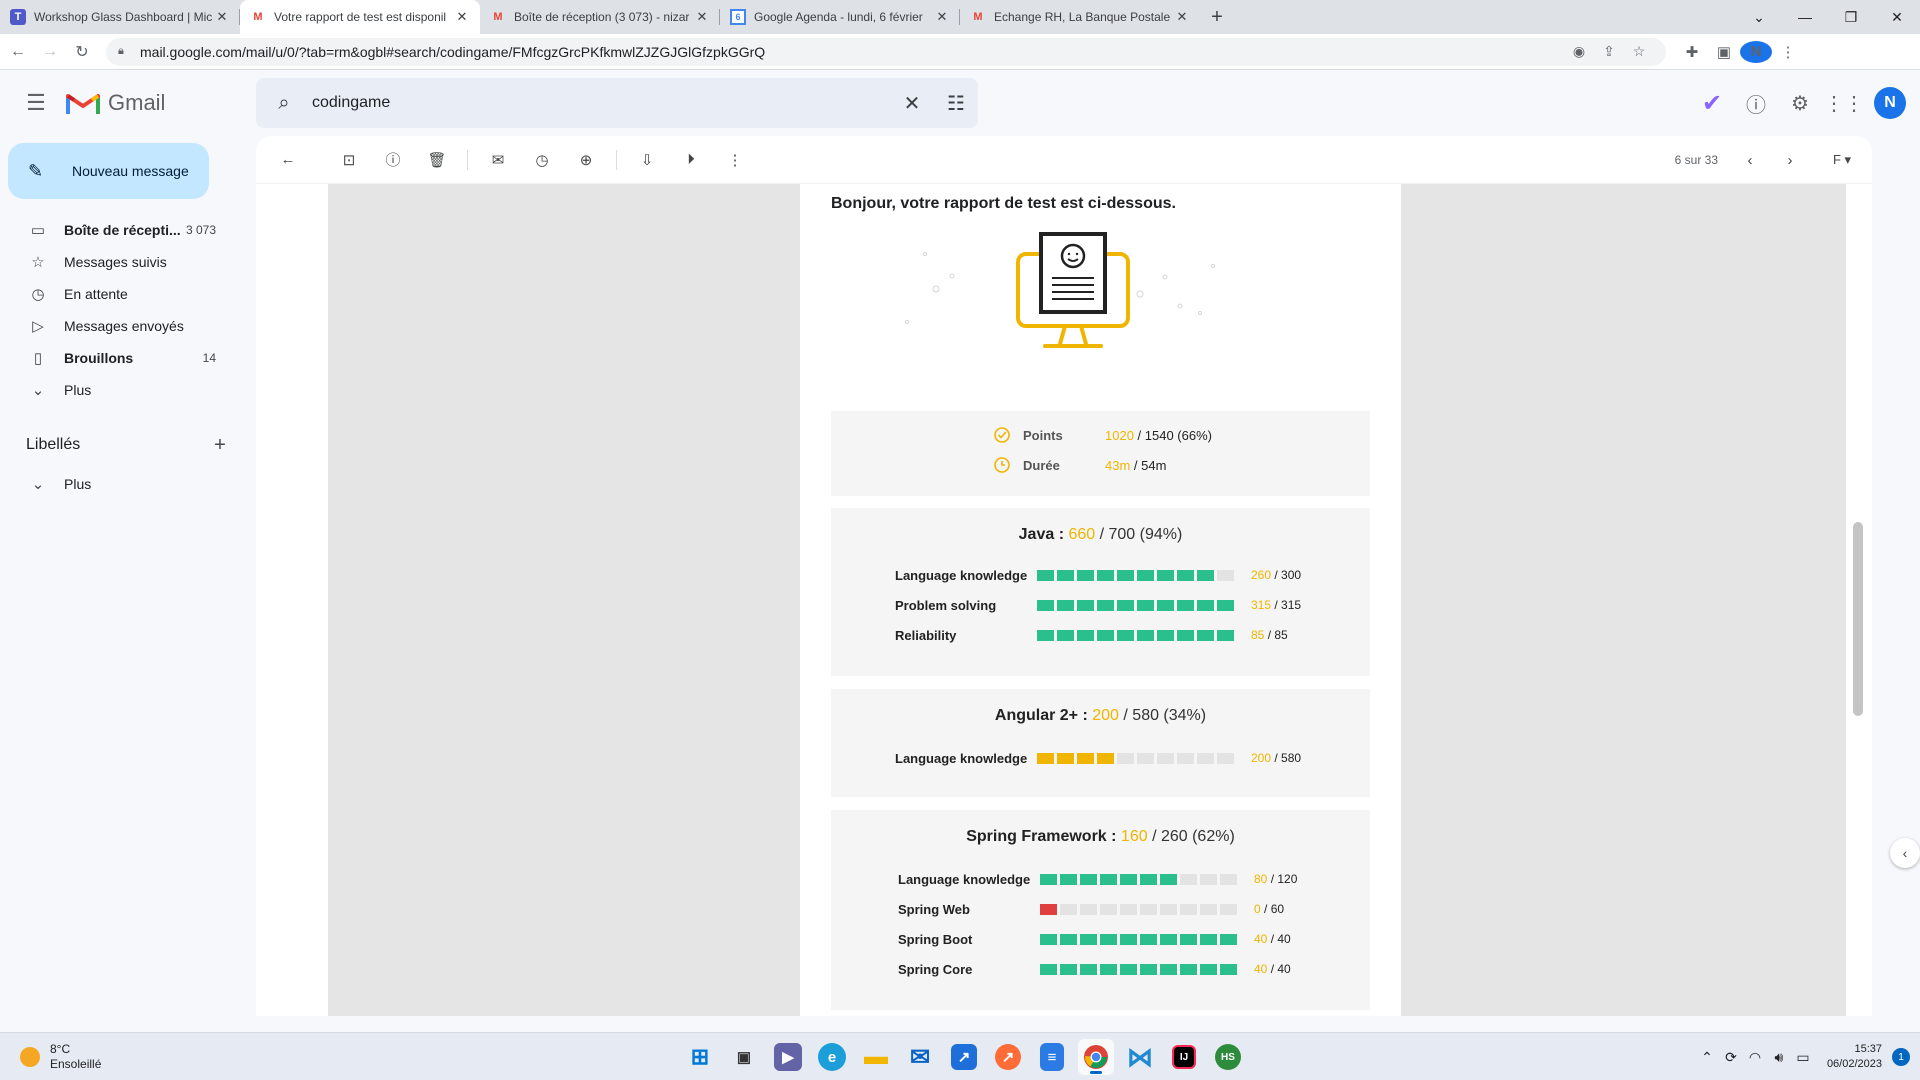  What do you see at coordinates (1140, 1057) in the screenshot?
I see `vscode-icon: ⋈` at bounding box center [1140, 1057].